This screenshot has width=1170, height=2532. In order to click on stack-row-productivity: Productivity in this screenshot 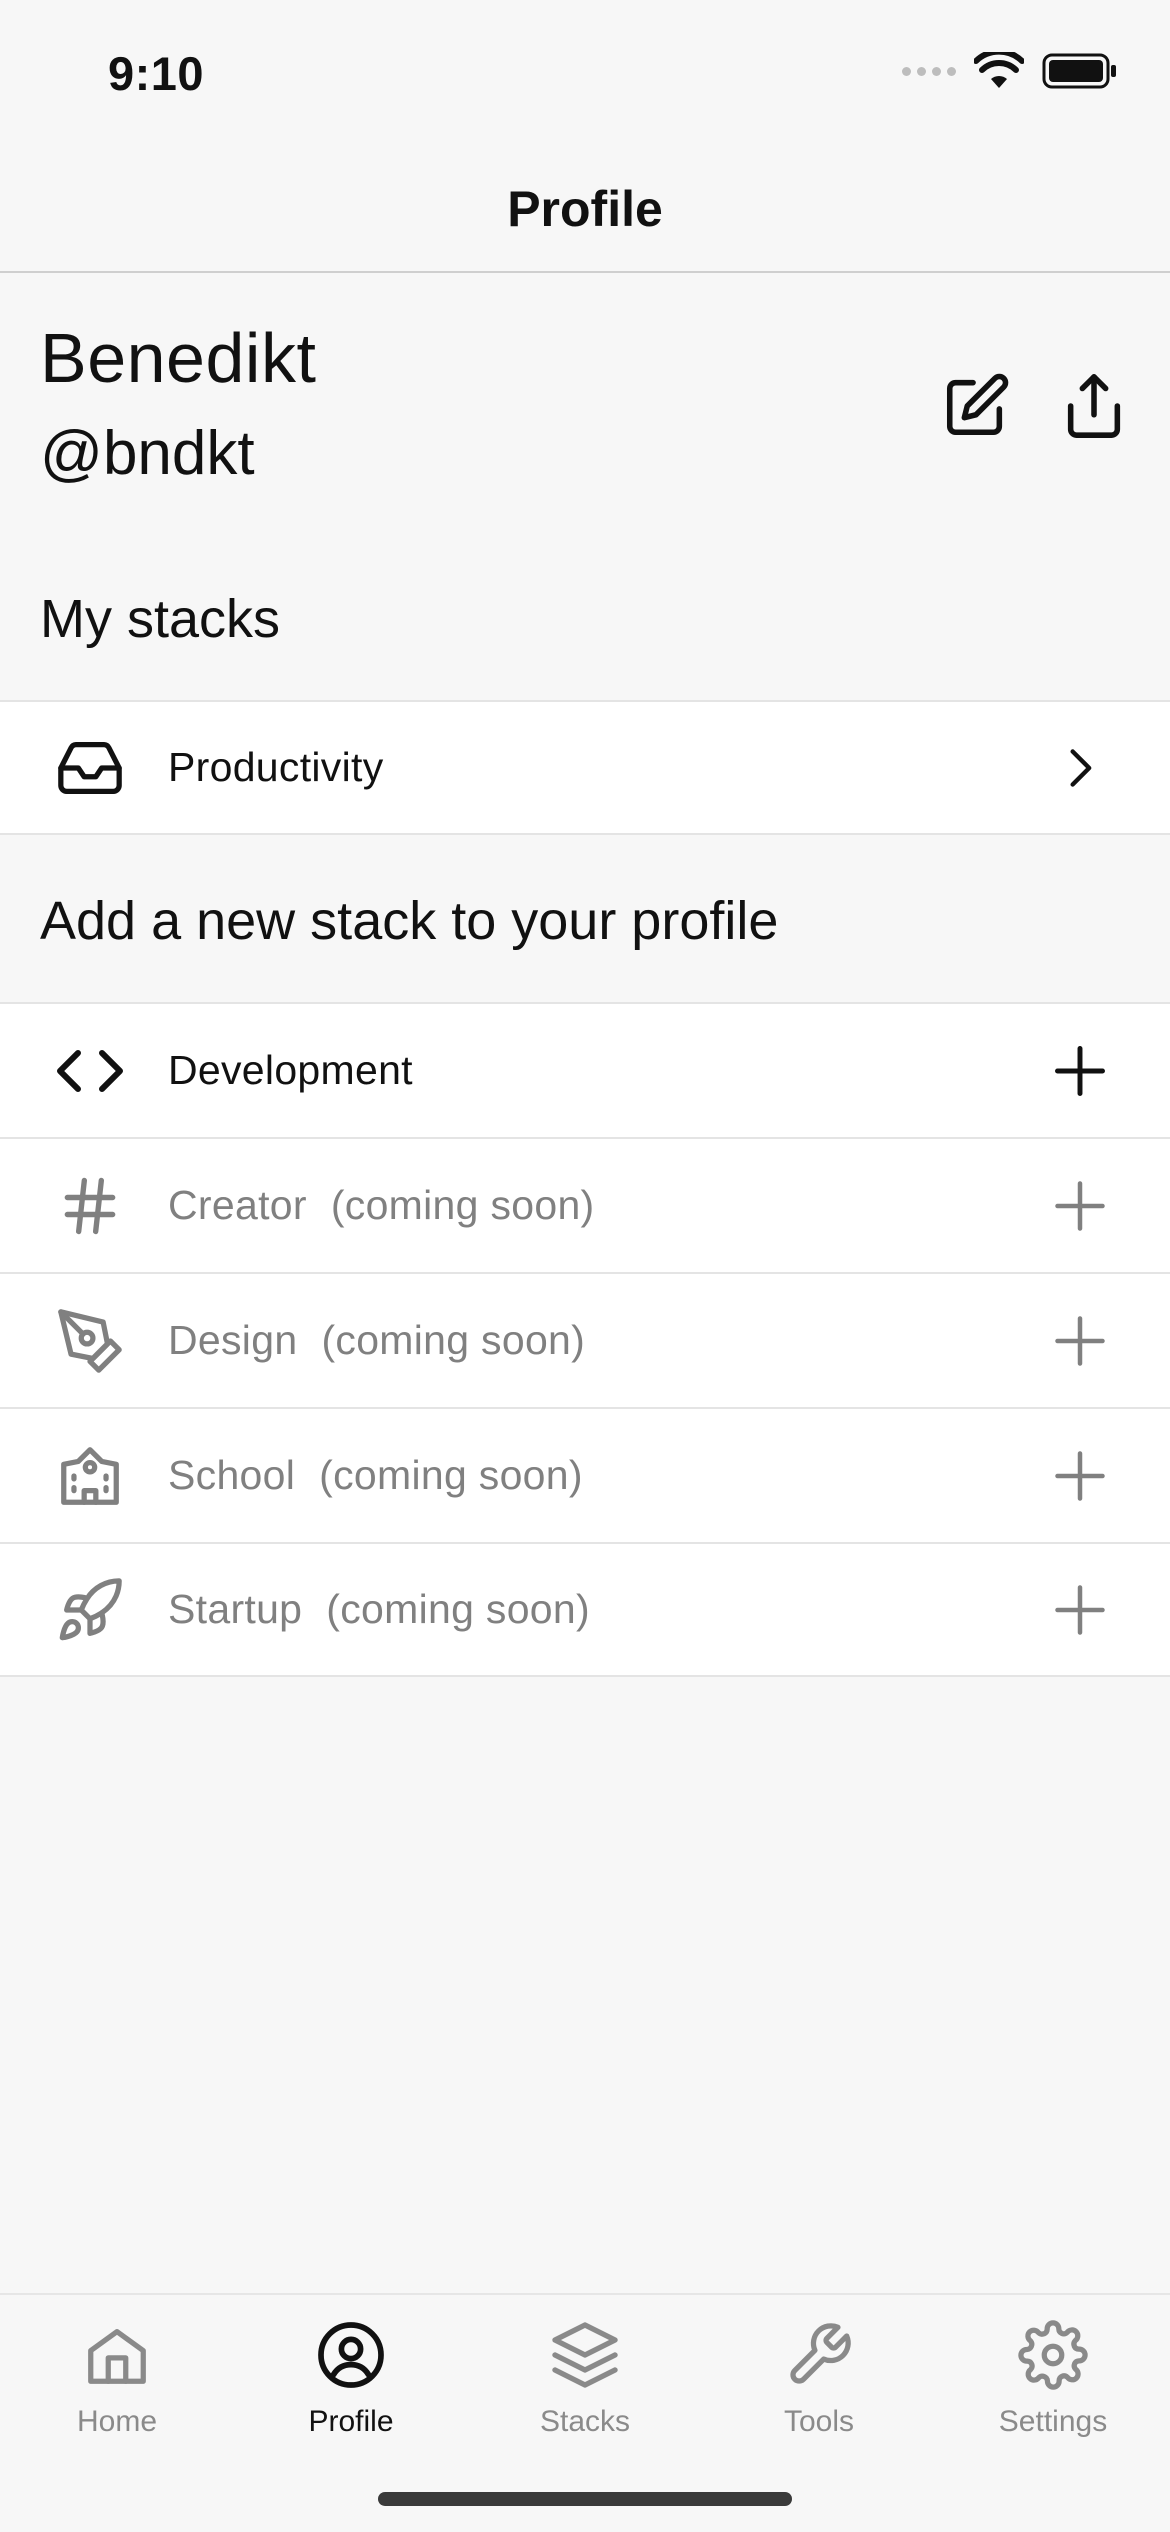, I will do `click(585, 767)`.